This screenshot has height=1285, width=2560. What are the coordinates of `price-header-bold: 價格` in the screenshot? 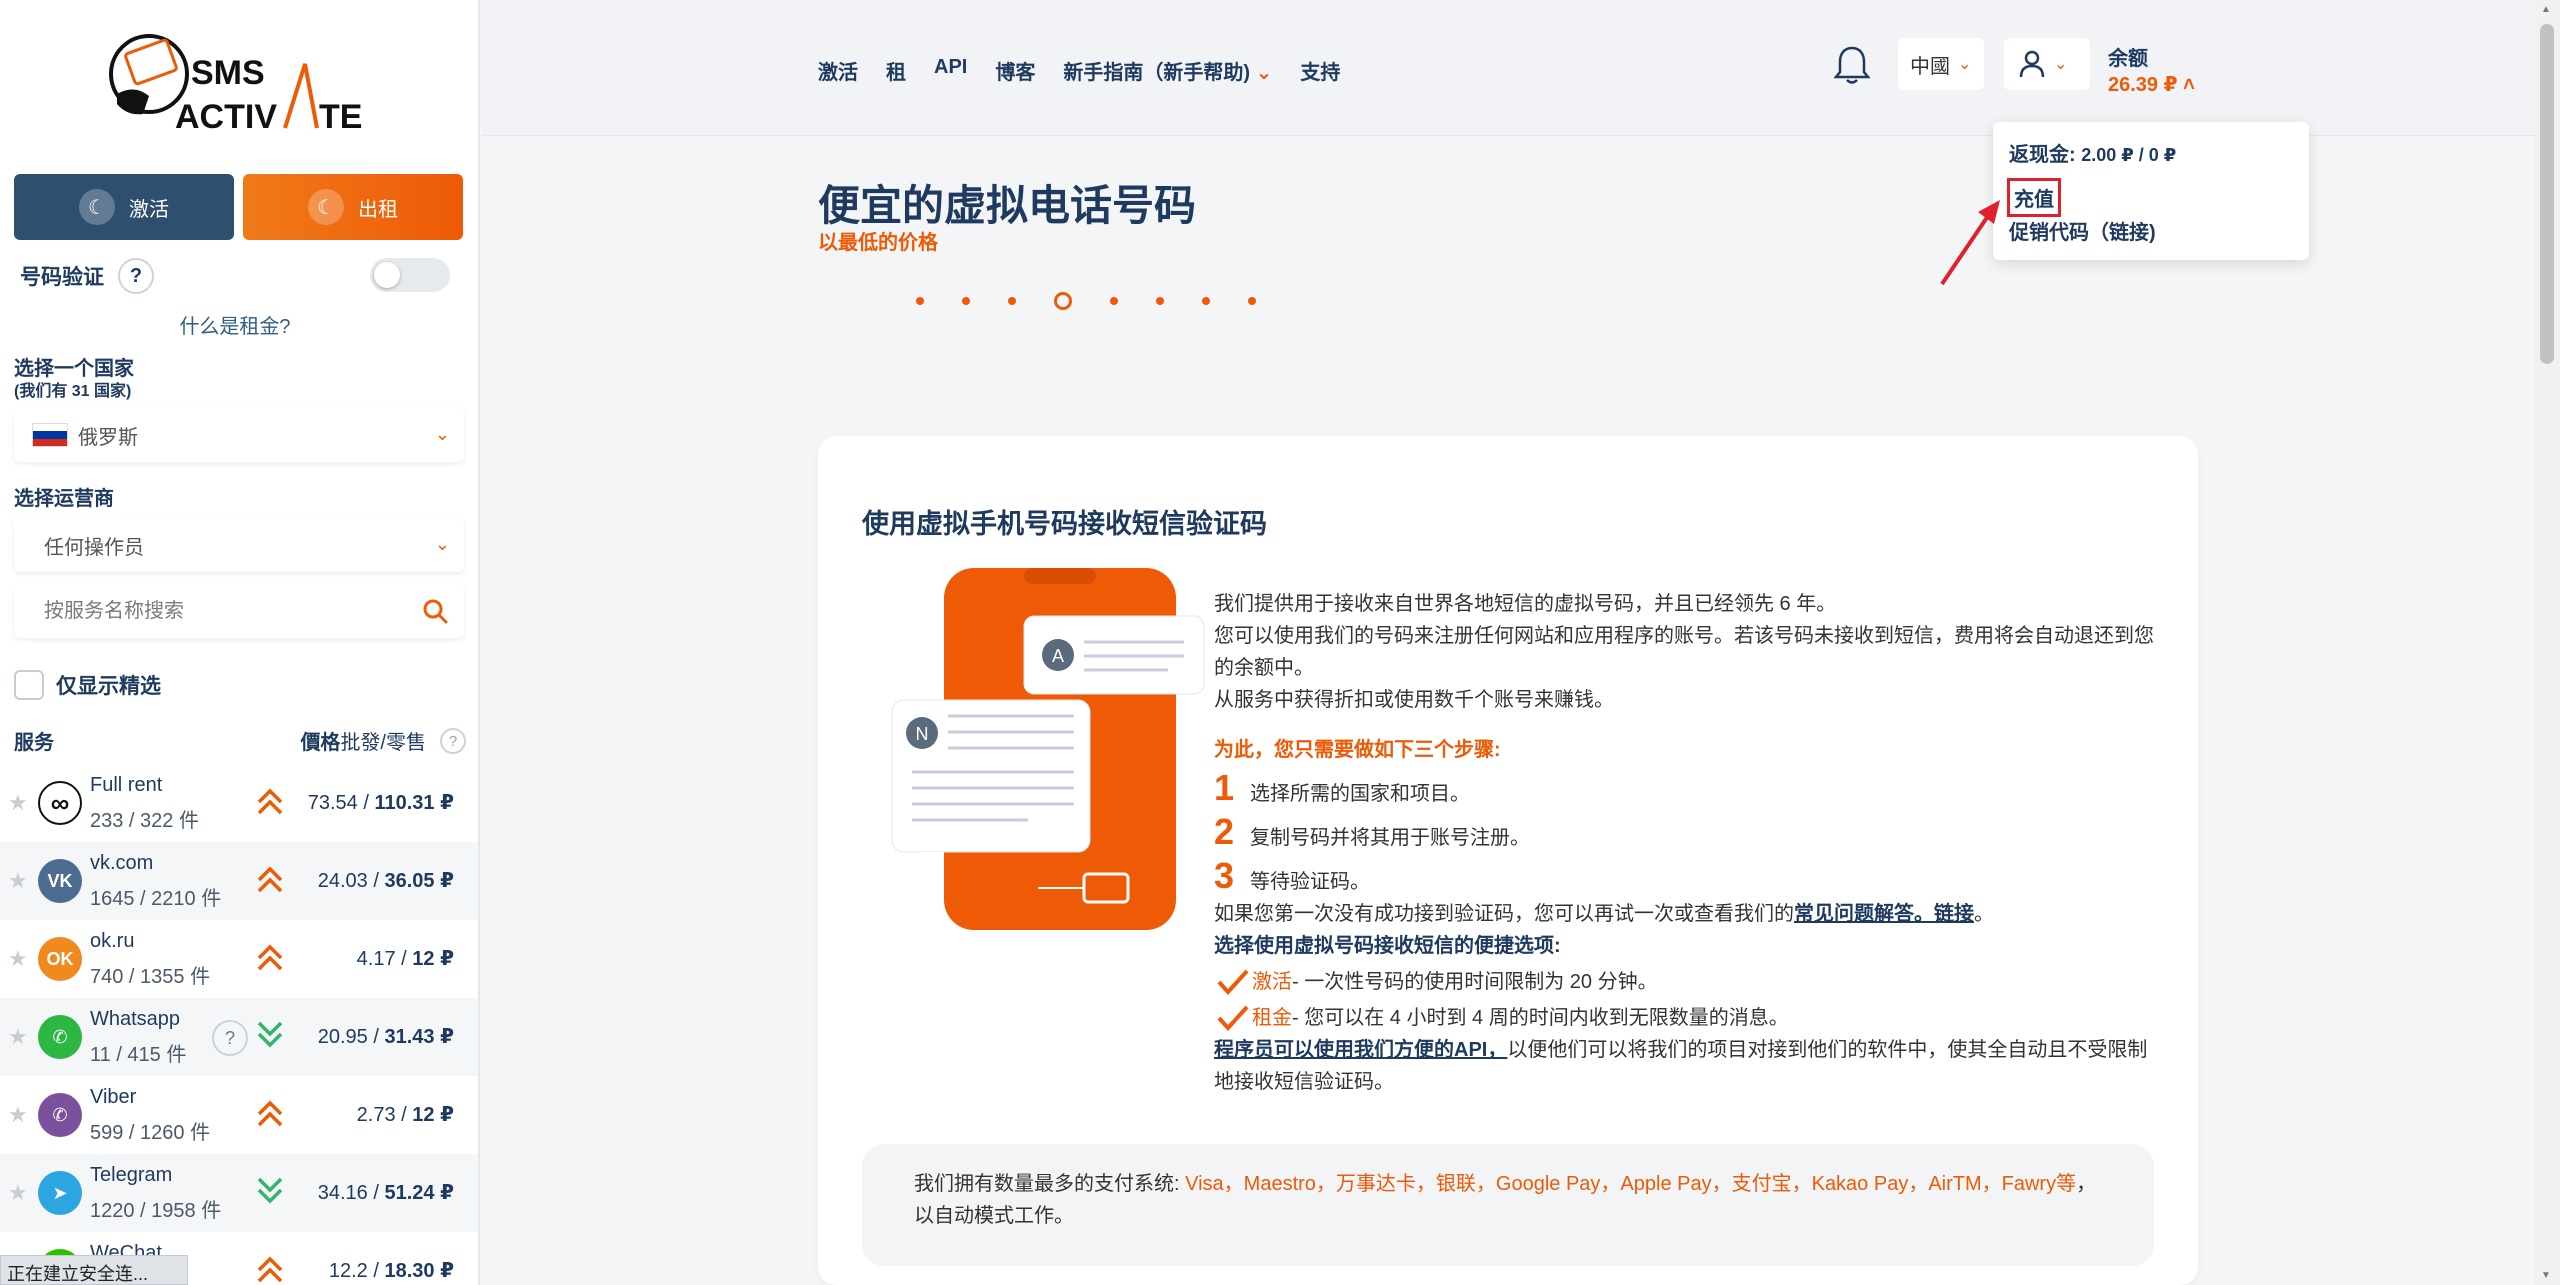 It's located at (320, 743).